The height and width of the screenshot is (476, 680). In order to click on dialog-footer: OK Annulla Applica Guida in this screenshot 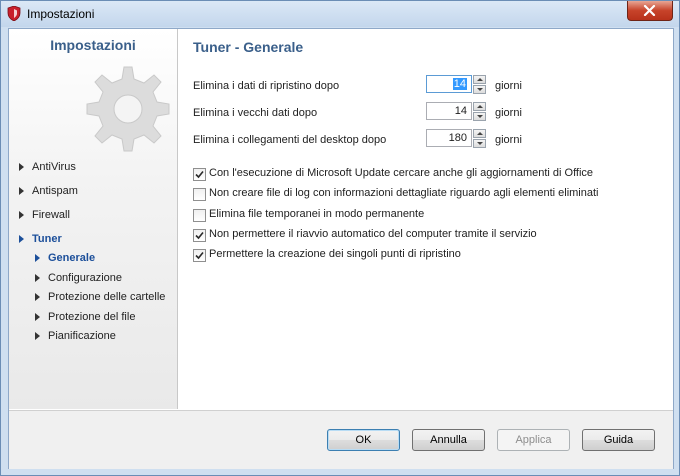, I will do `click(341, 439)`.